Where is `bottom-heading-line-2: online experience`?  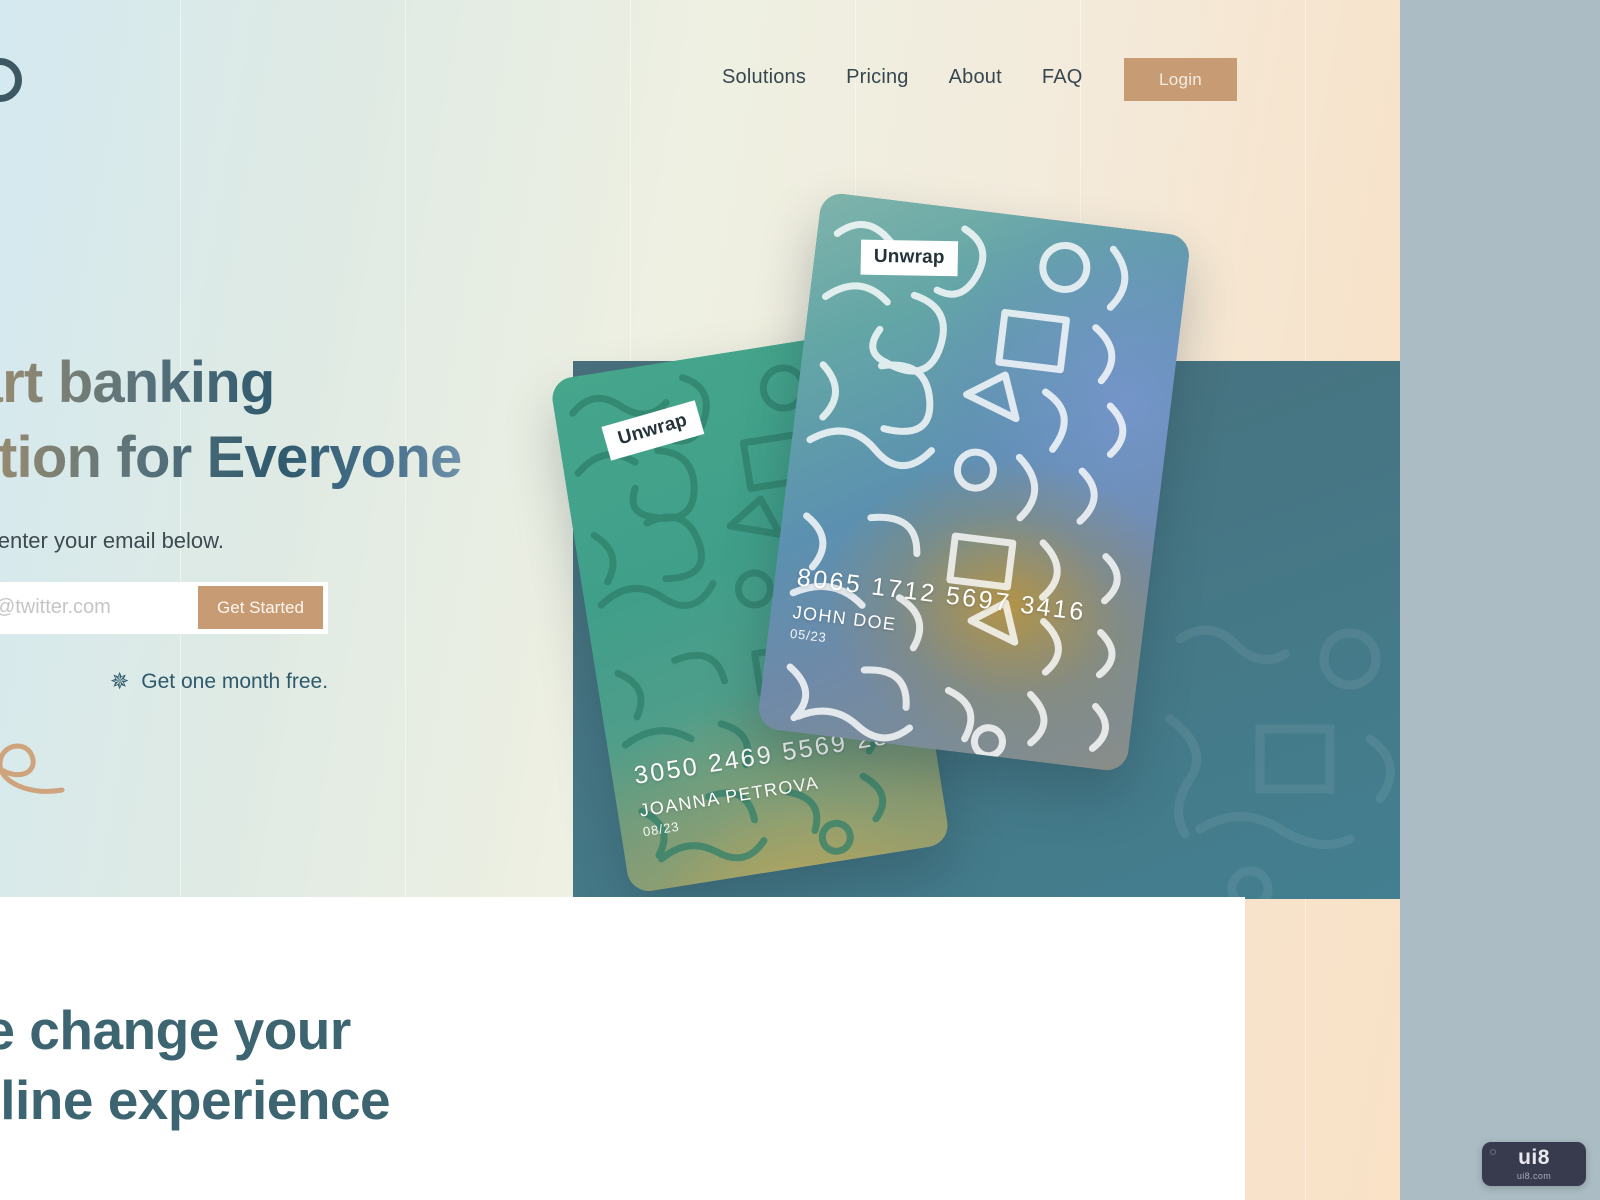 bottom-heading-line-2: online experience is located at coordinates (195, 1100).